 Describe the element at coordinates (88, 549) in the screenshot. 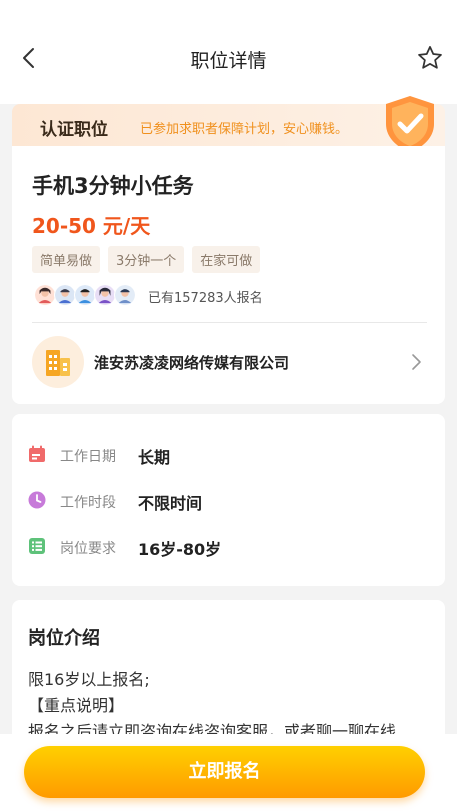

I see `info-label: 岗位要求` at that location.